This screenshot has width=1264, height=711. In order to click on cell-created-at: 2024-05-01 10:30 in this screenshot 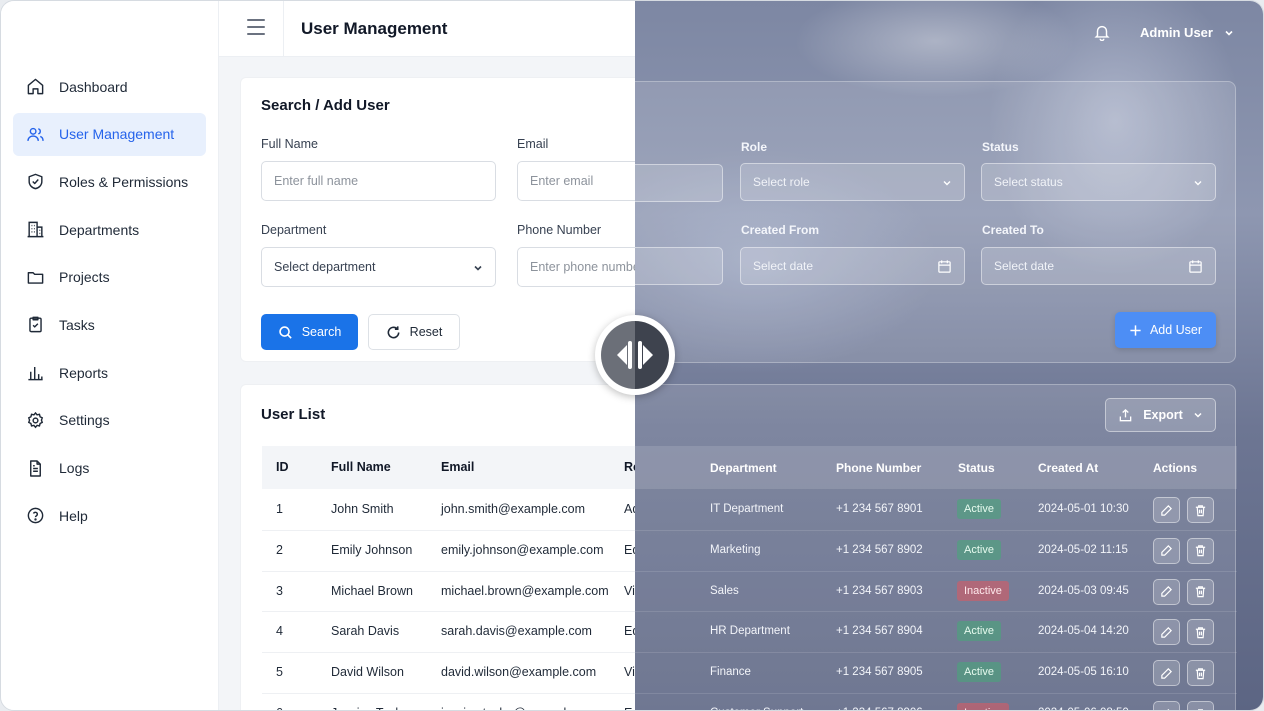, I will do `click(1083, 509)`.